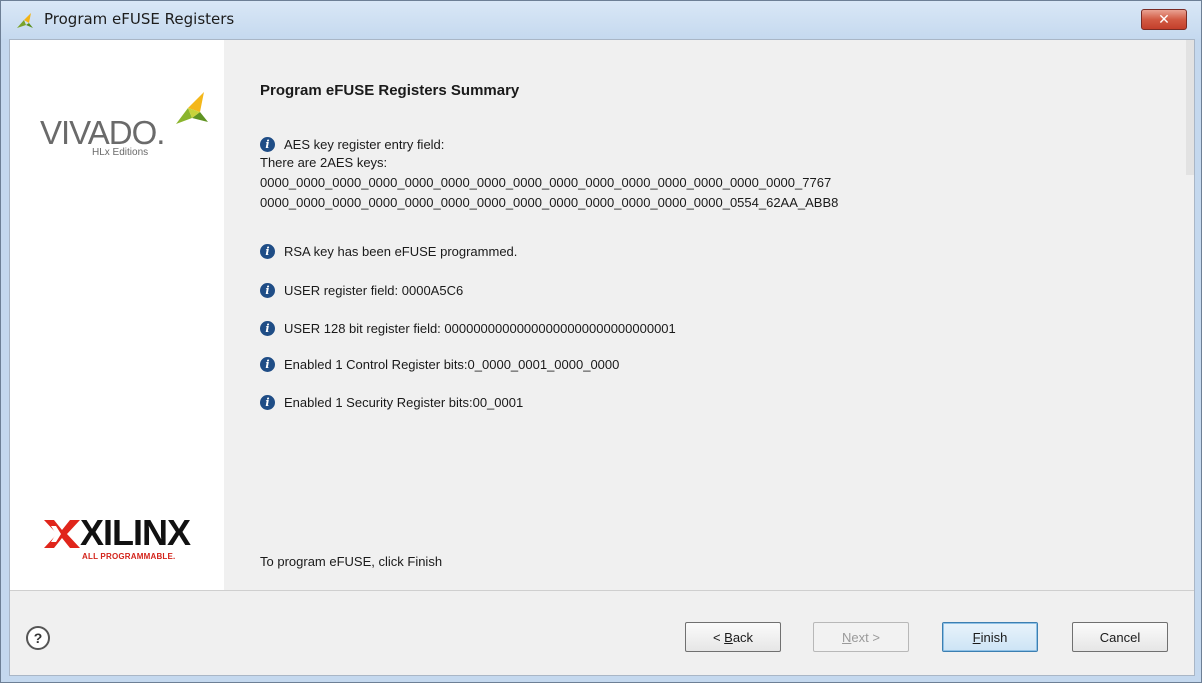 The width and height of the screenshot is (1202, 683). I want to click on scrollbar, so click(1190, 107).